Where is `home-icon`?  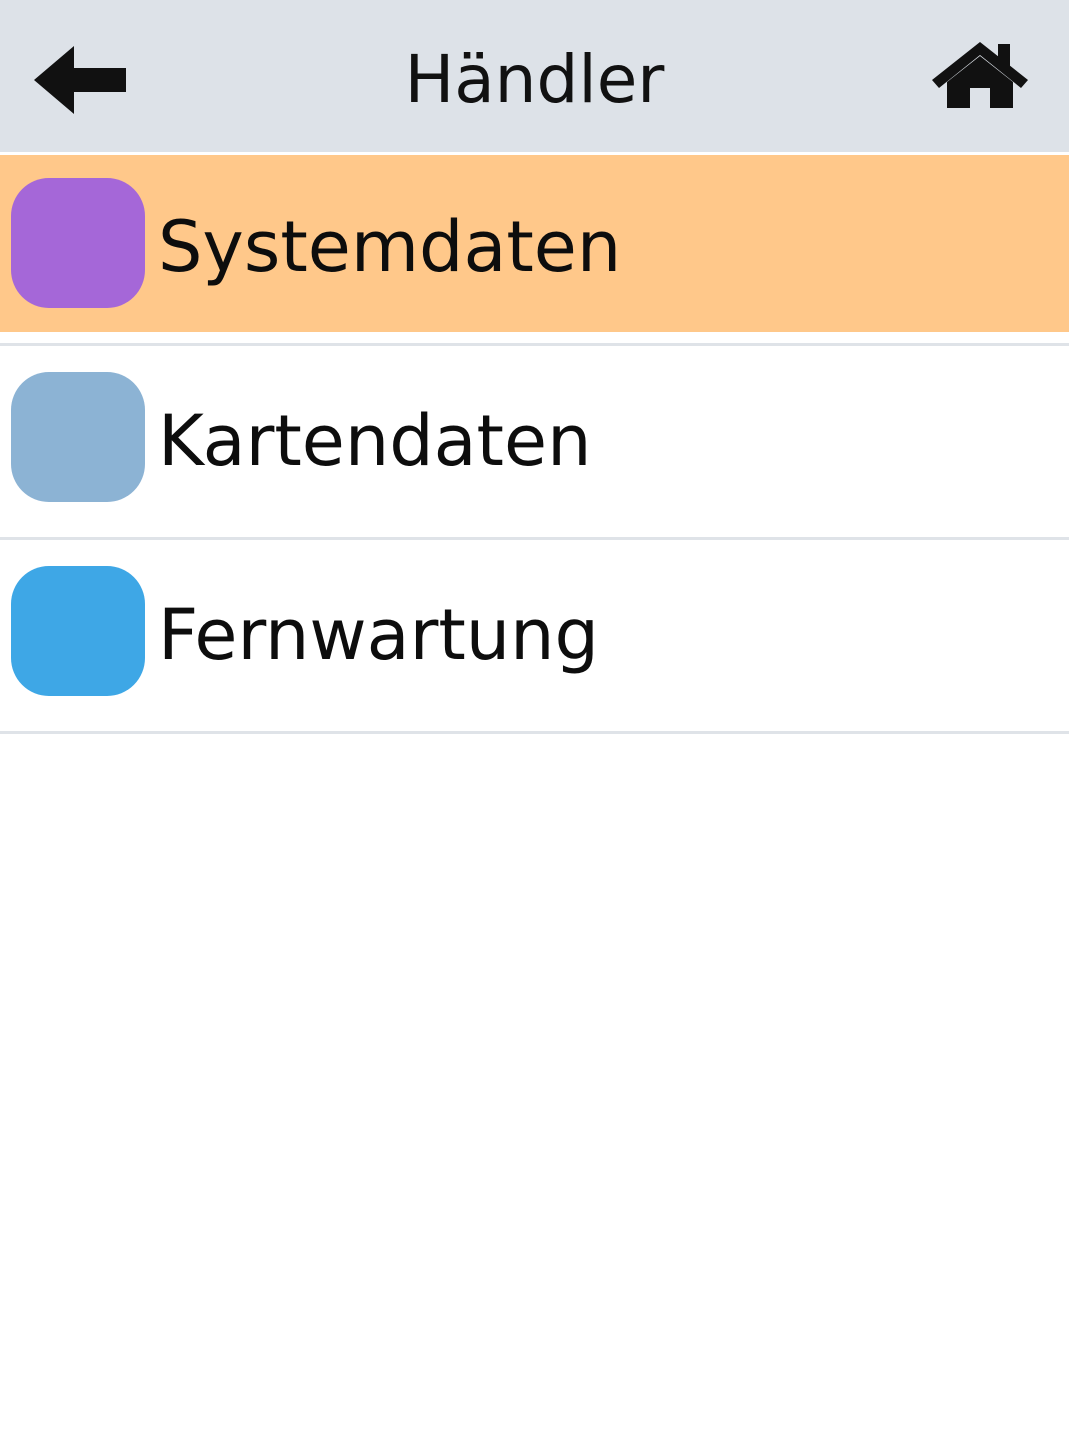
home-icon is located at coordinates (980, 75).